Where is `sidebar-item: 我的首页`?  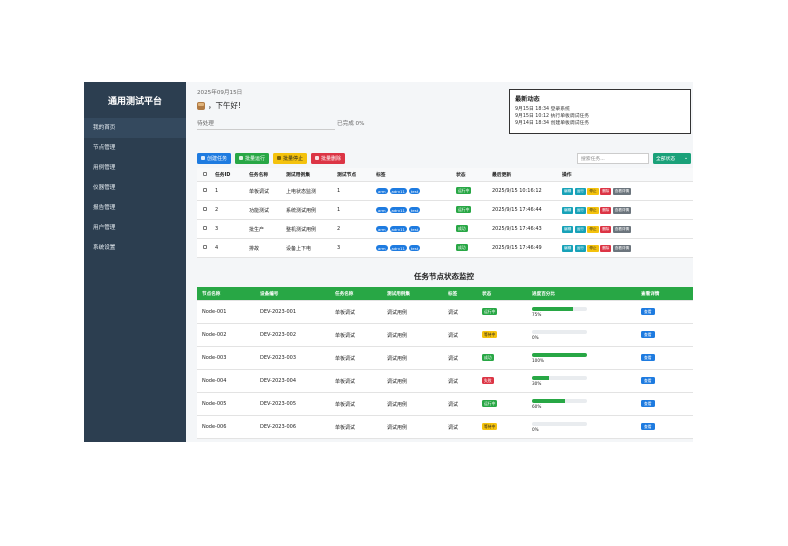
sidebar-item: 我的首页 is located at coordinates (135, 128).